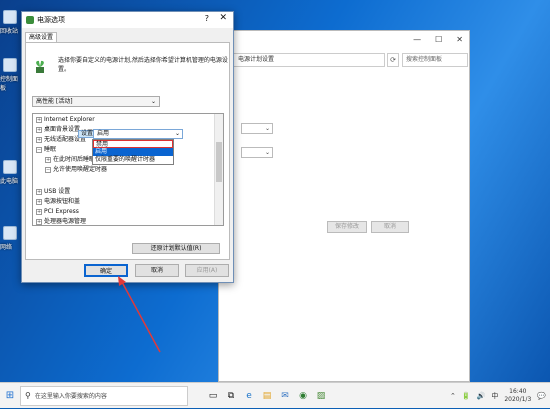 Image resolution: width=550 pixels, height=409 pixels. What do you see at coordinates (10, 167) in the screenshot?
I see `this-pc-icon` at bounding box center [10, 167].